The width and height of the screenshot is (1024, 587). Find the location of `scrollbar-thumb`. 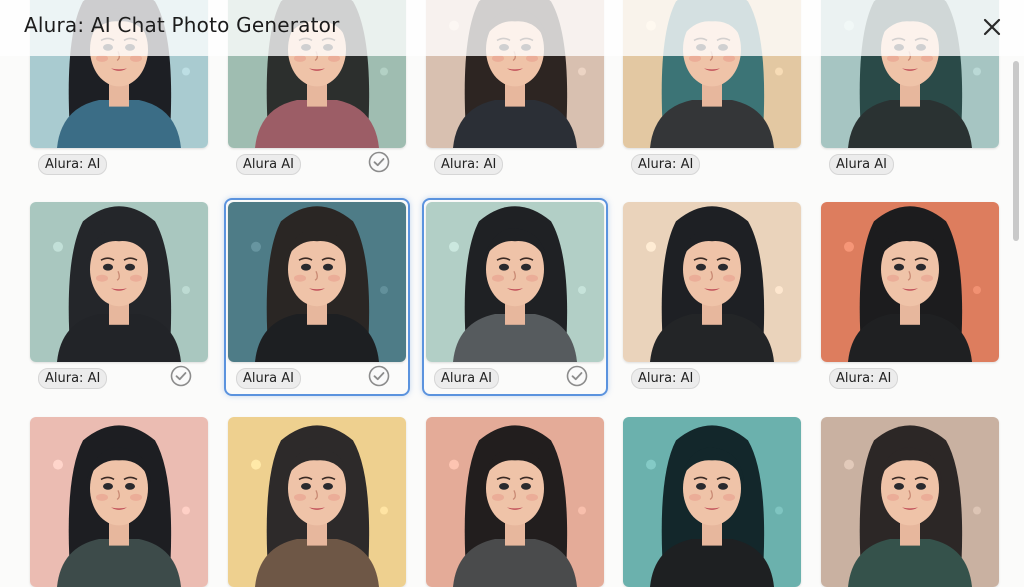

scrollbar-thumb is located at coordinates (1016, 151).